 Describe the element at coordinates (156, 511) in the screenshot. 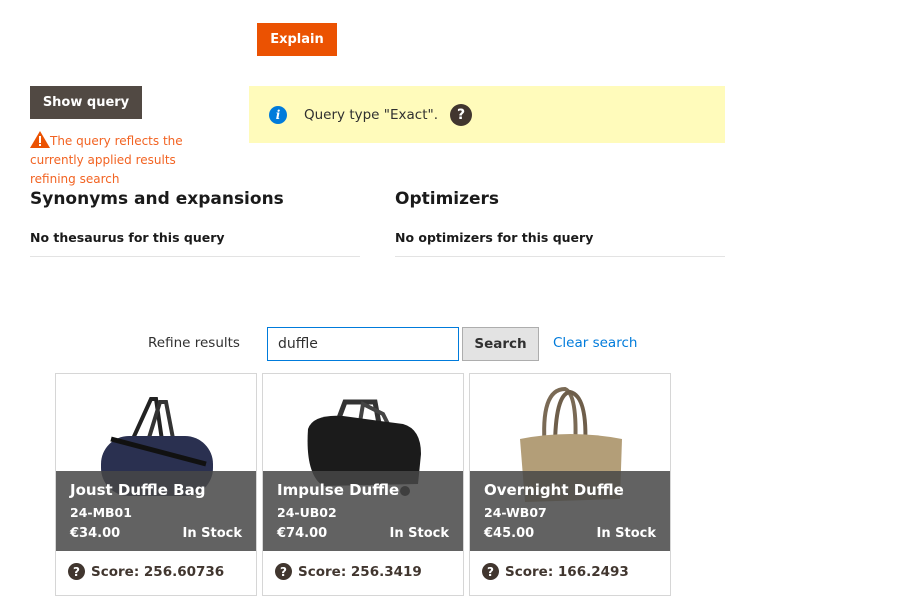

I see `product-info: Joust Duffle Bag 24-MB01 €34.00 In Stock` at that location.